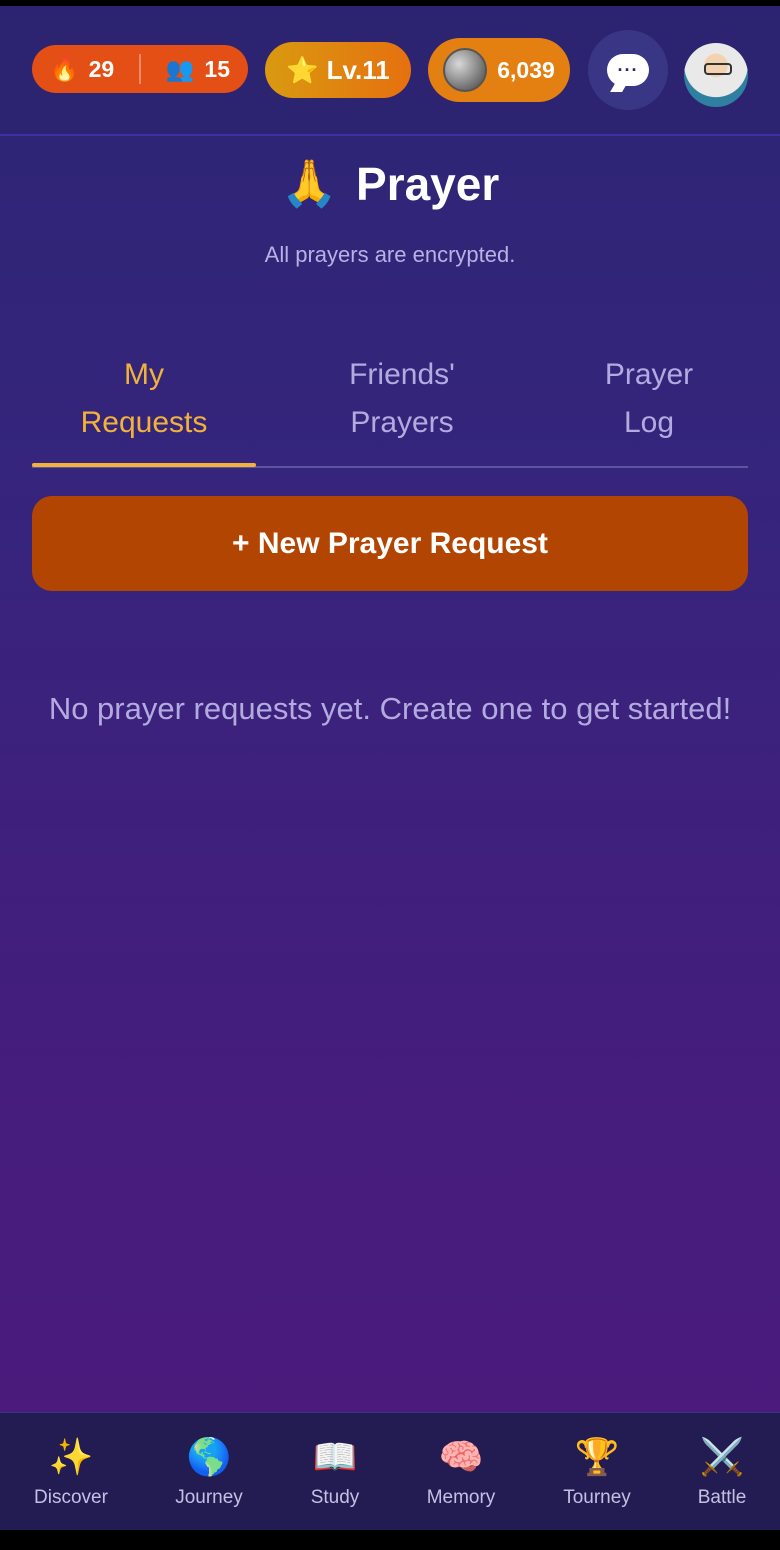  What do you see at coordinates (209, 1497) in the screenshot?
I see `nav-label: Journey` at bounding box center [209, 1497].